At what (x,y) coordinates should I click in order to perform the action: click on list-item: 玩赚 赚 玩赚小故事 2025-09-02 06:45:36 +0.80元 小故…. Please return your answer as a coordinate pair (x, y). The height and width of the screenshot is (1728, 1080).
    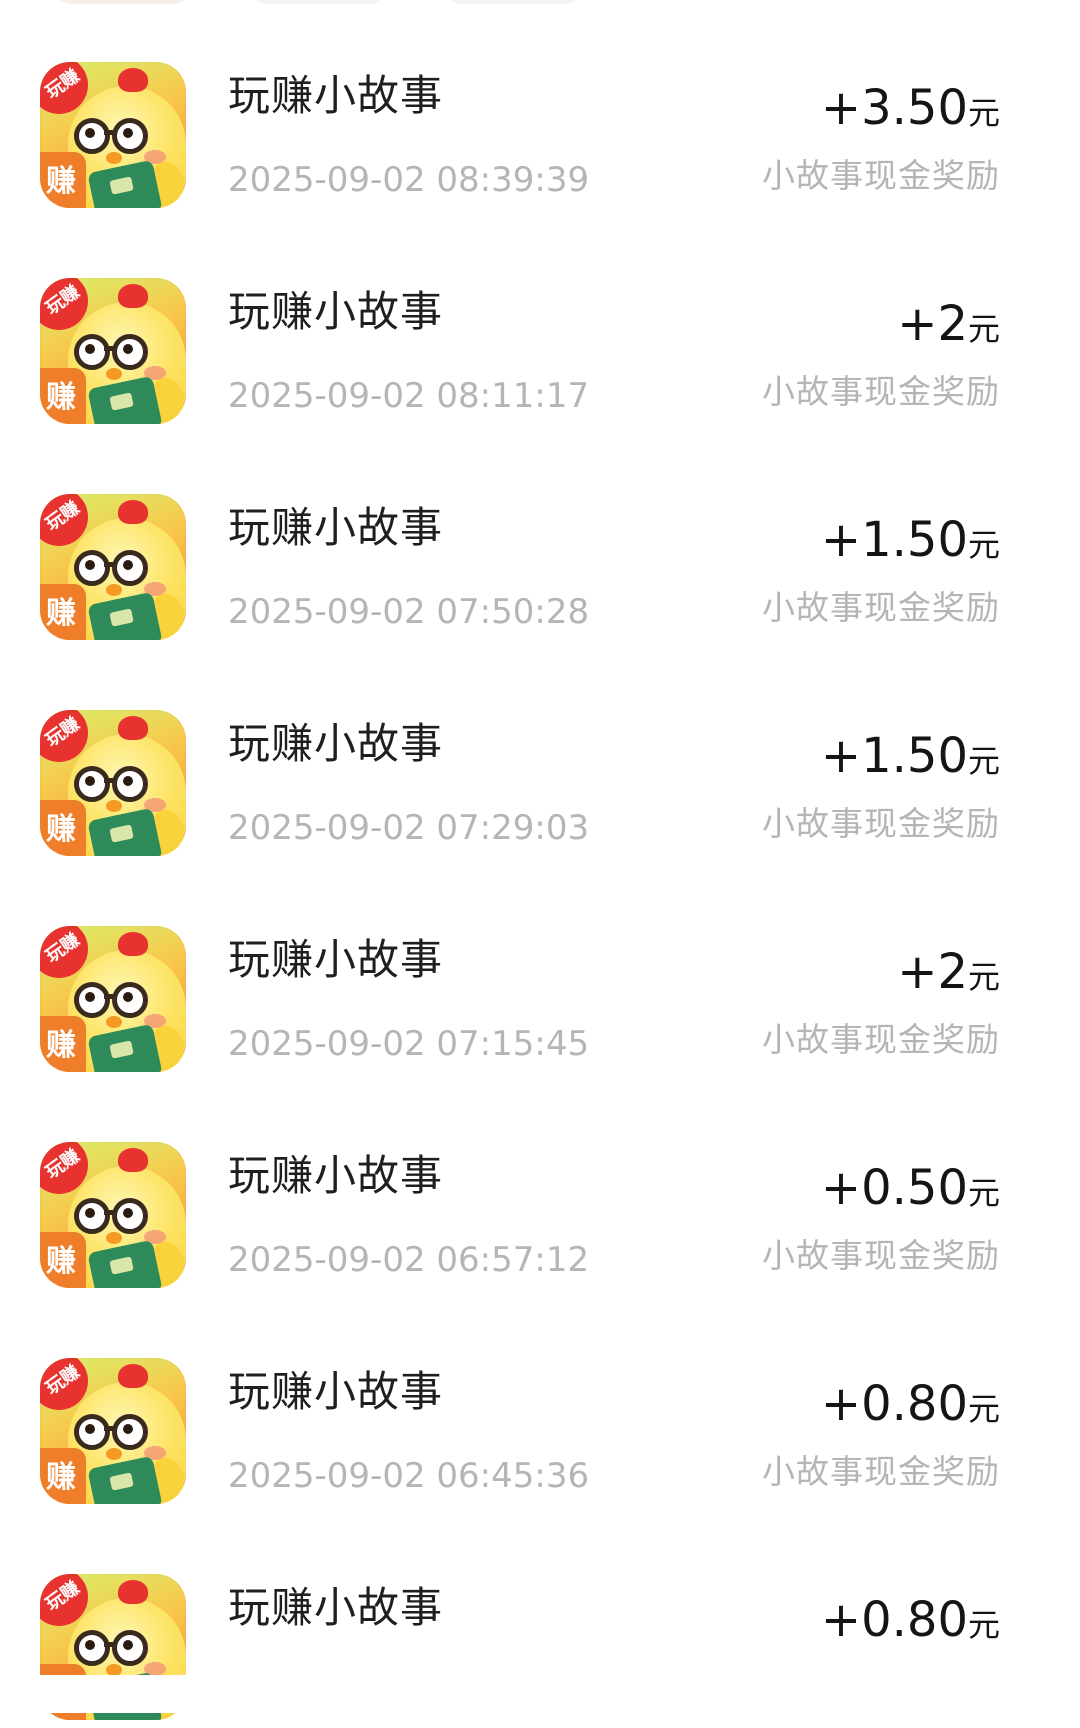
    Looking at the image, I should click on (540, 1404).